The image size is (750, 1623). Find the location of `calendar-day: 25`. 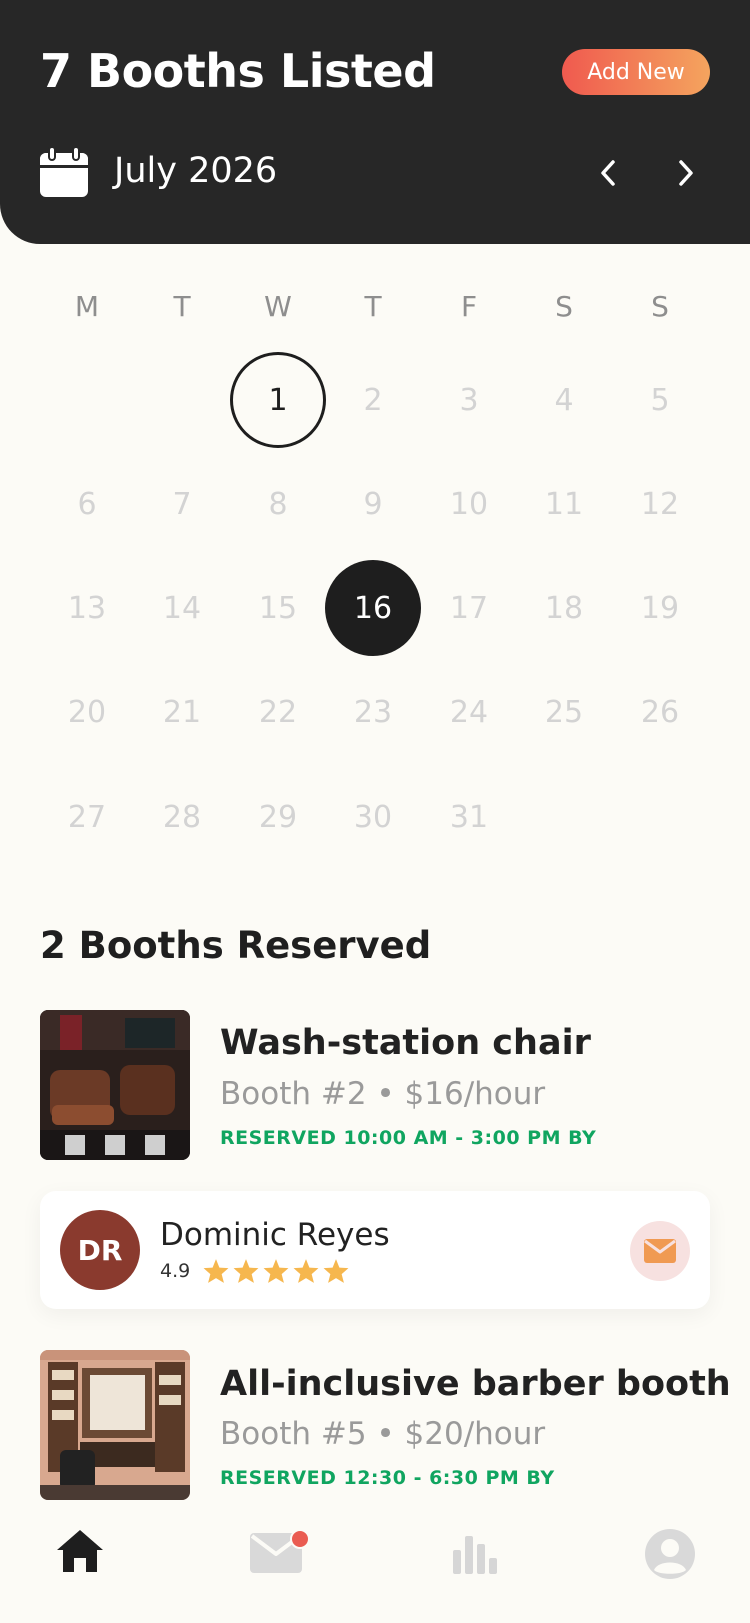

calendar-day: 25 is located at coordinates (564, 712).